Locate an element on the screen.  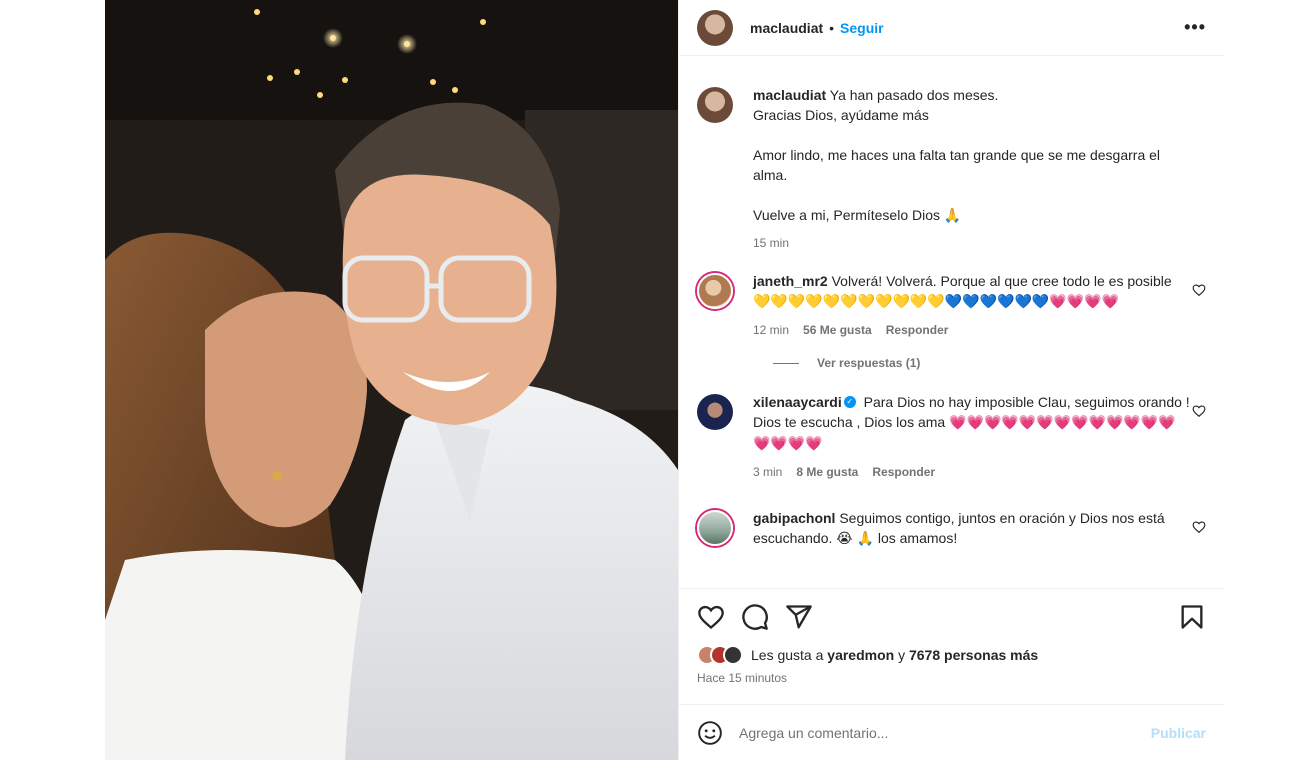
likes-summary: Les gusta a yaredmon y 7678 personas más is located at coordinates (951, 655).